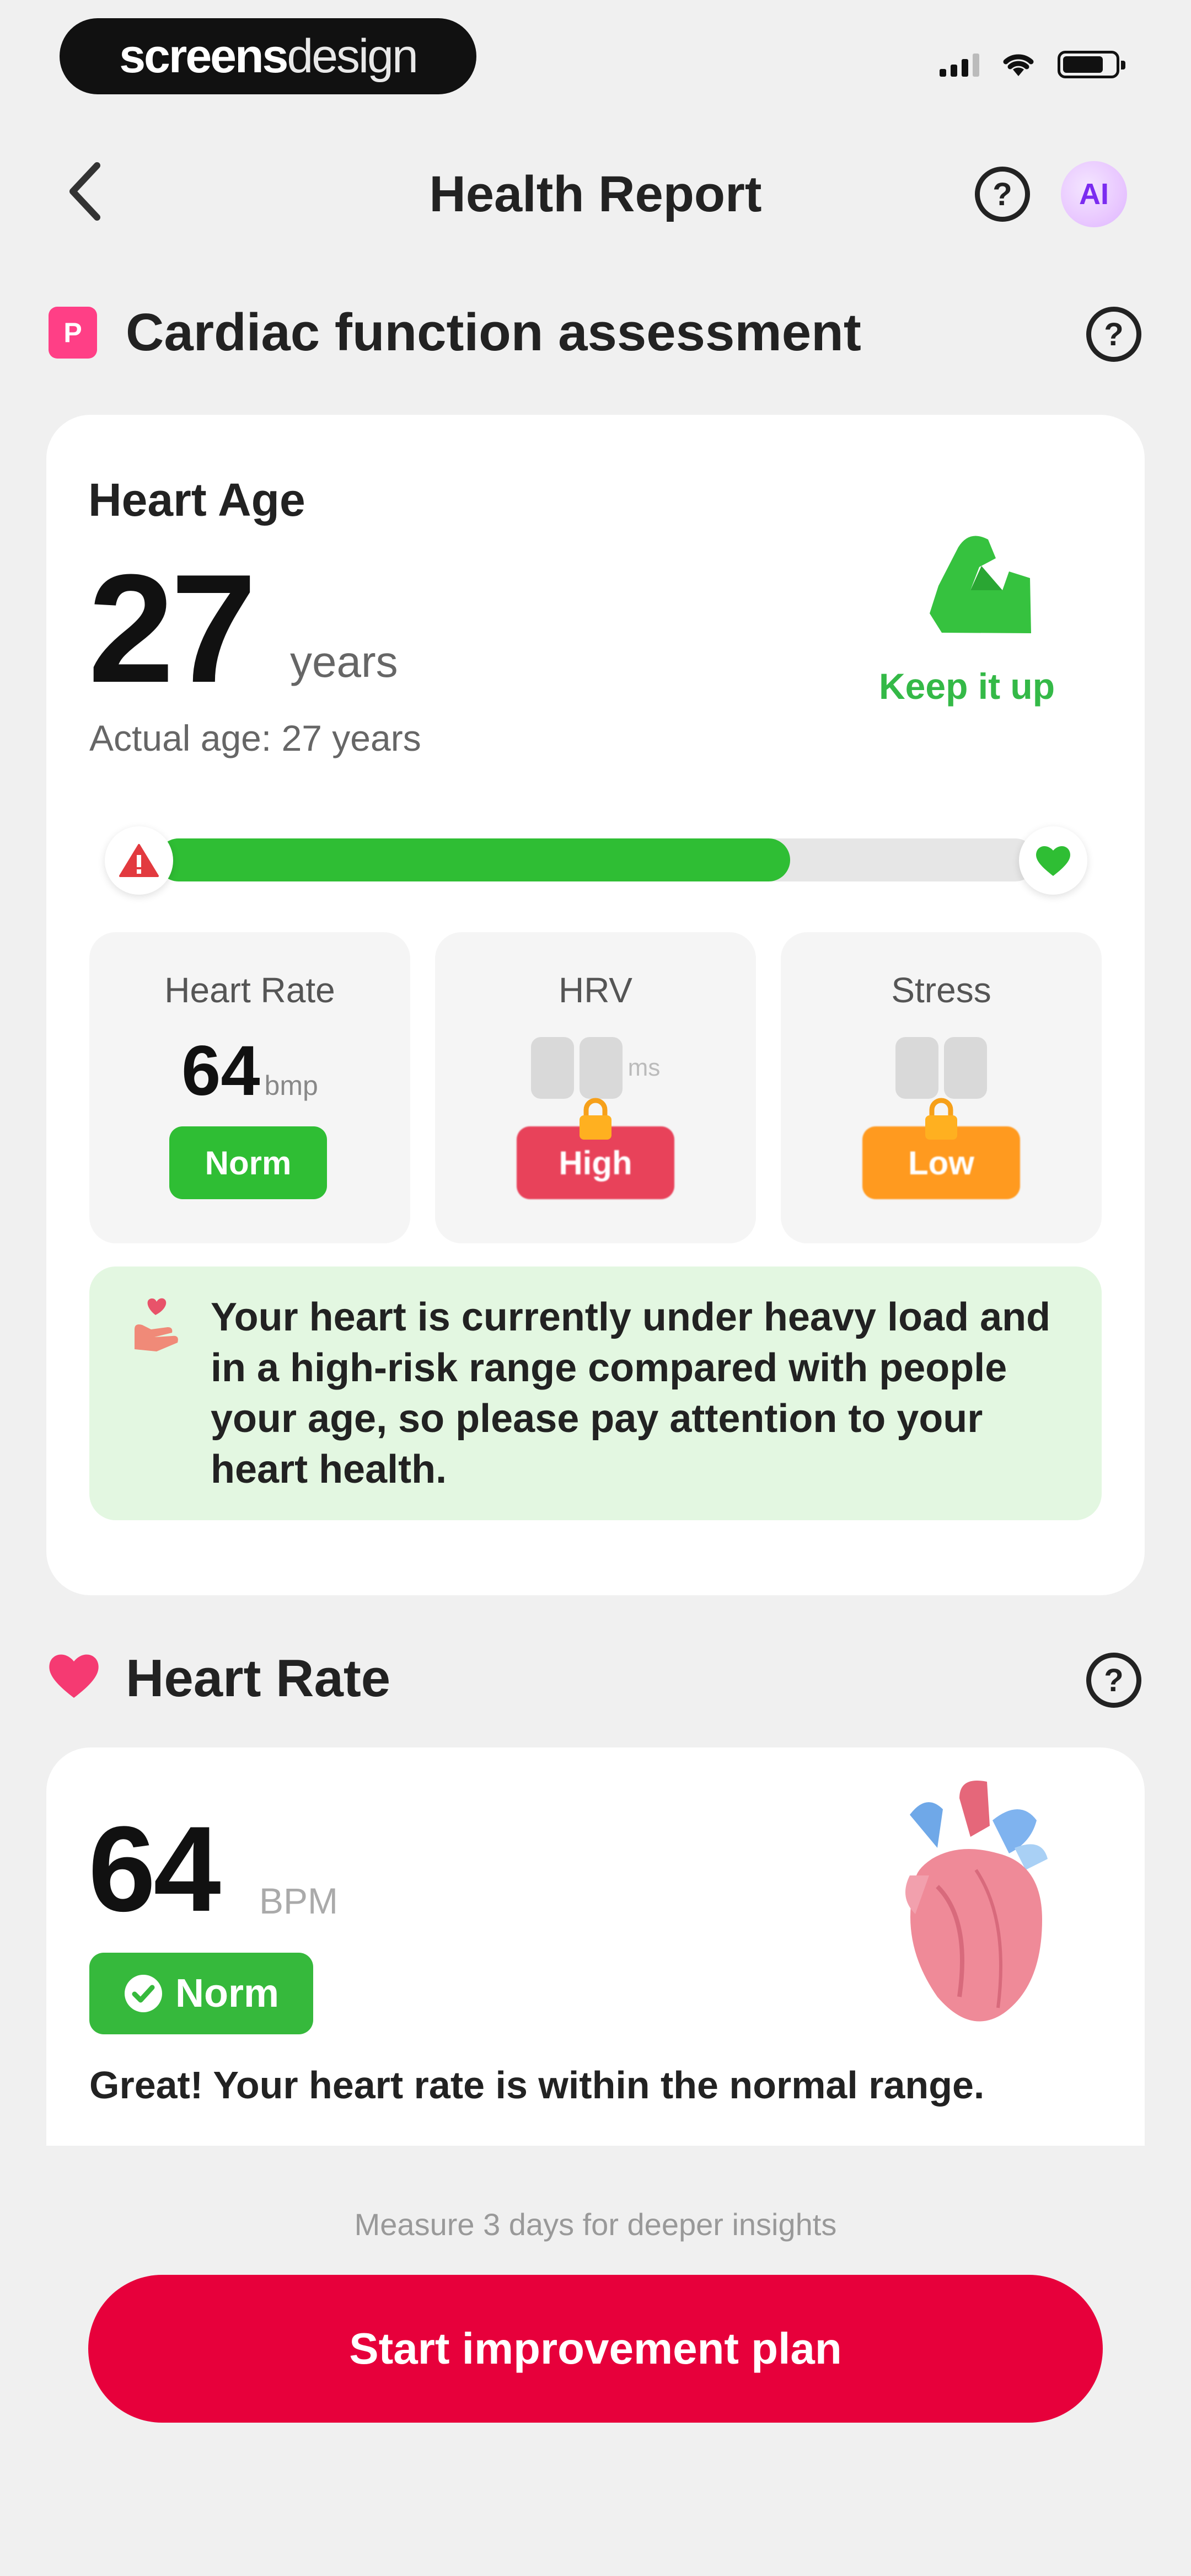 The width and height of the screenshot is (1191, 2576). What do you see at coordinates (941, 990) in the screenshot?
I see `metric-title: Stress` at bounding box center [941, 990].